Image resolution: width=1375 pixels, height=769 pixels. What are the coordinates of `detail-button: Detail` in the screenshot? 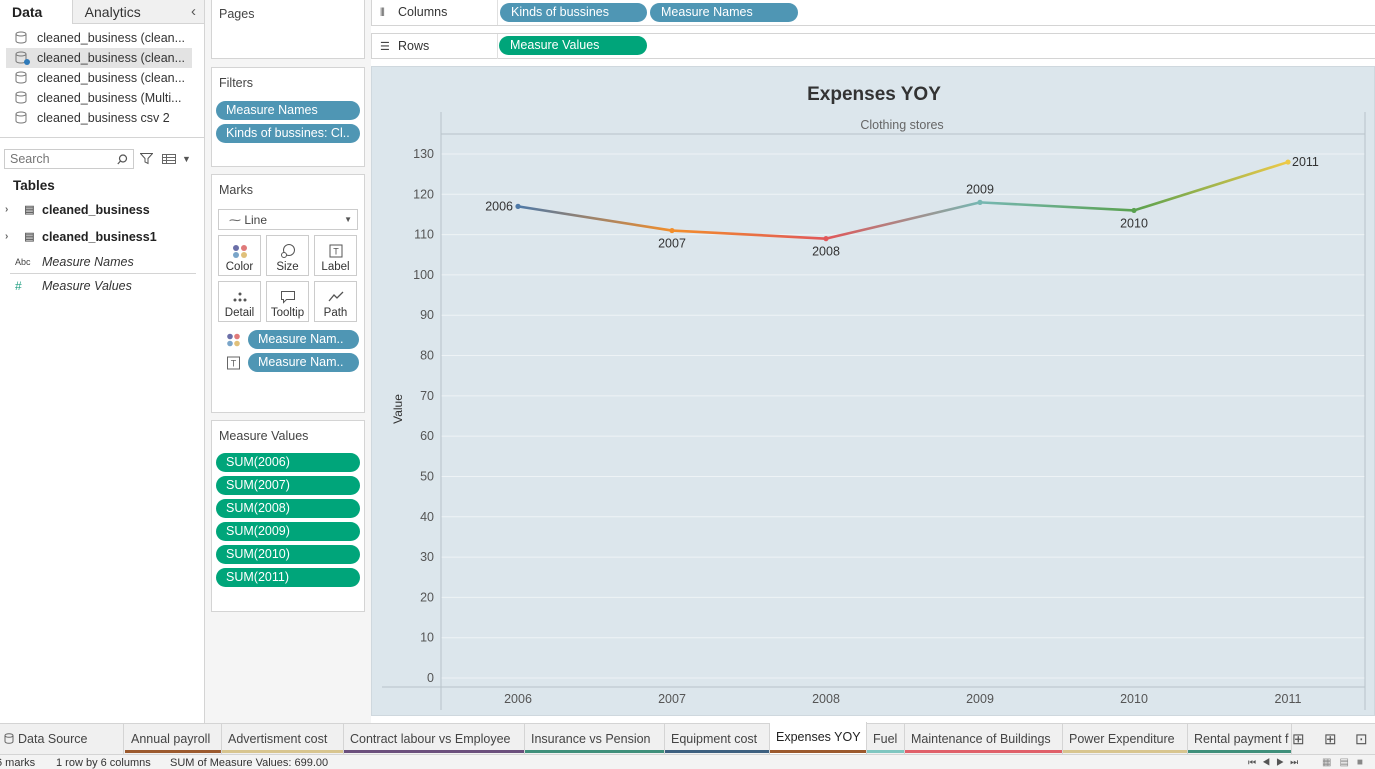 It's located at (239, 301).